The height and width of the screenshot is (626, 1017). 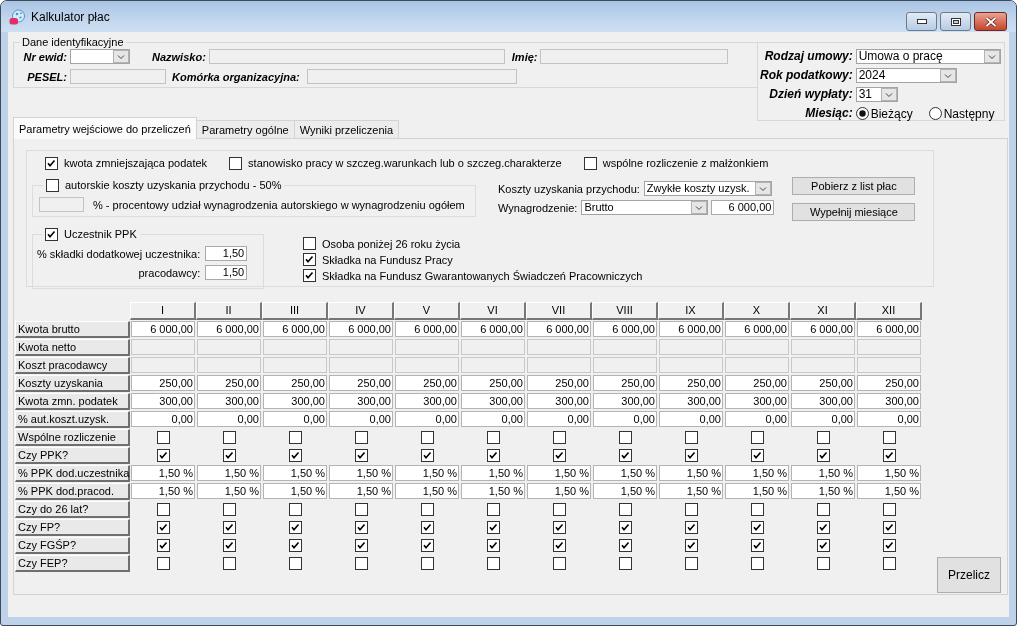 I want to click on minimize-button, so click(x=921, y=21).